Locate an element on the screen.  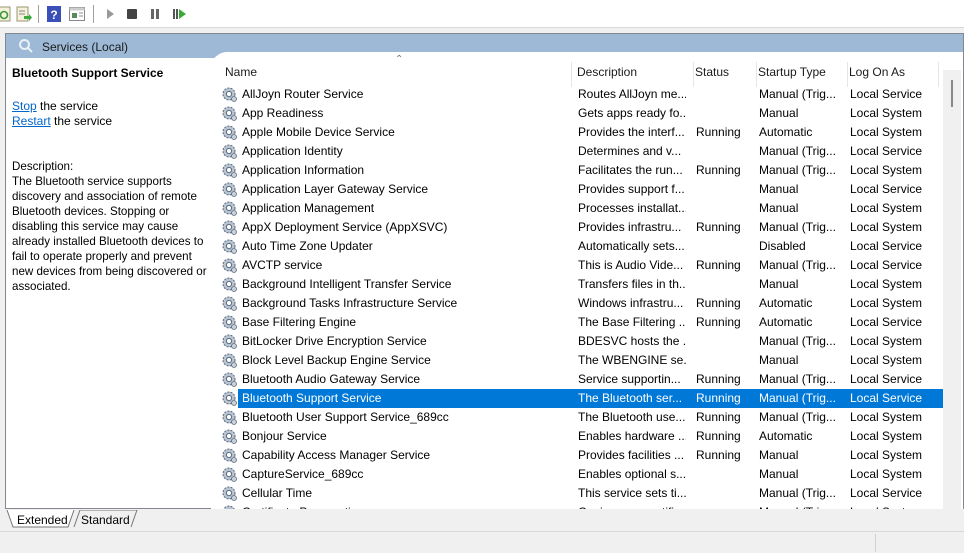
stop-service-button is located at coordinates (132, 14).